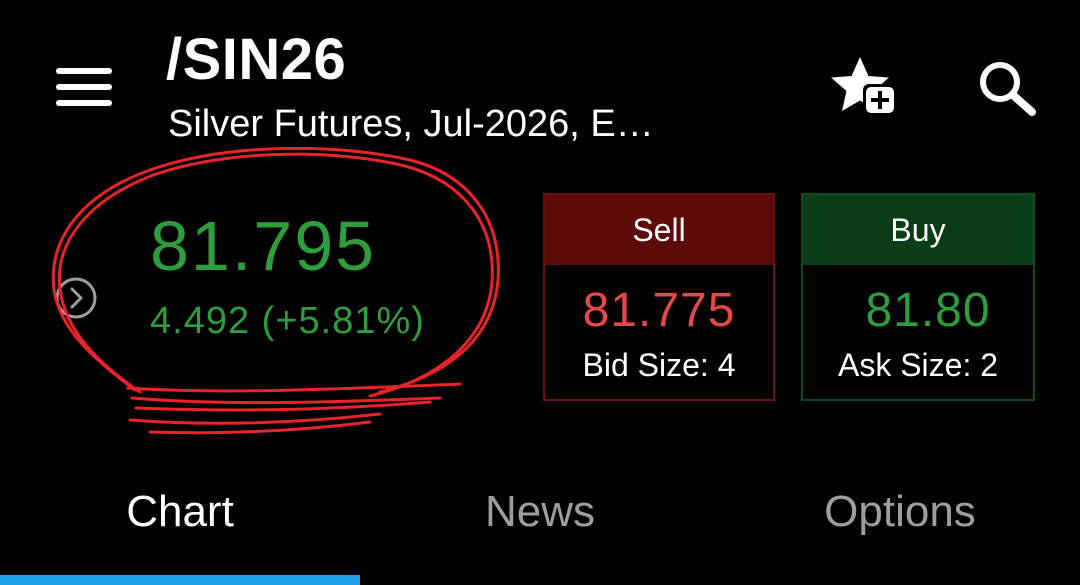 This screenshot has width=1080, height=585. I want to click on menu-button, so click(84, 88).